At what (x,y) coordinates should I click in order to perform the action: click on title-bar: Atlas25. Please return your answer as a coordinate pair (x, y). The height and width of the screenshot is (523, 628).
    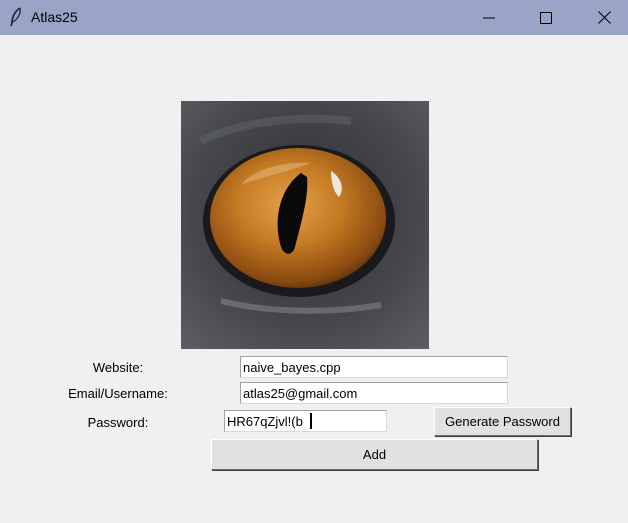
    Looking at the image, I should click on (314, 17).